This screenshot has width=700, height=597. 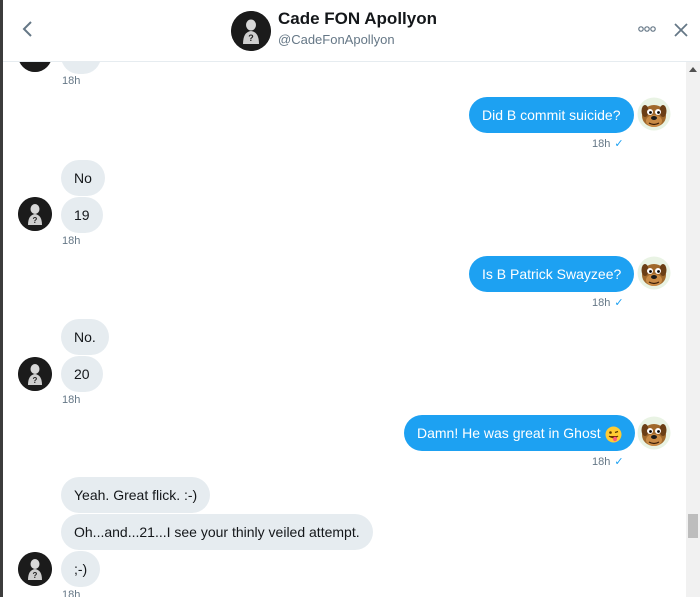 What do you see at coordinates (681, 30) in the screenshot?
I see `close-icon` at bounding box center [681, 30].